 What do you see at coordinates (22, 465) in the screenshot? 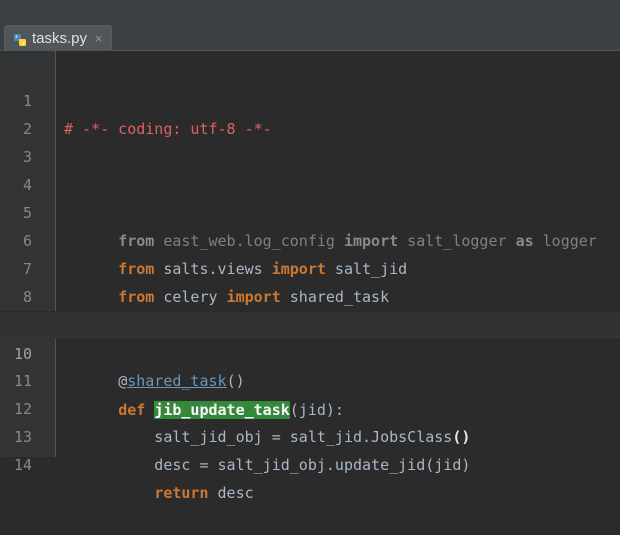
I see `line-number: 14` at bounding box center [22, 465].